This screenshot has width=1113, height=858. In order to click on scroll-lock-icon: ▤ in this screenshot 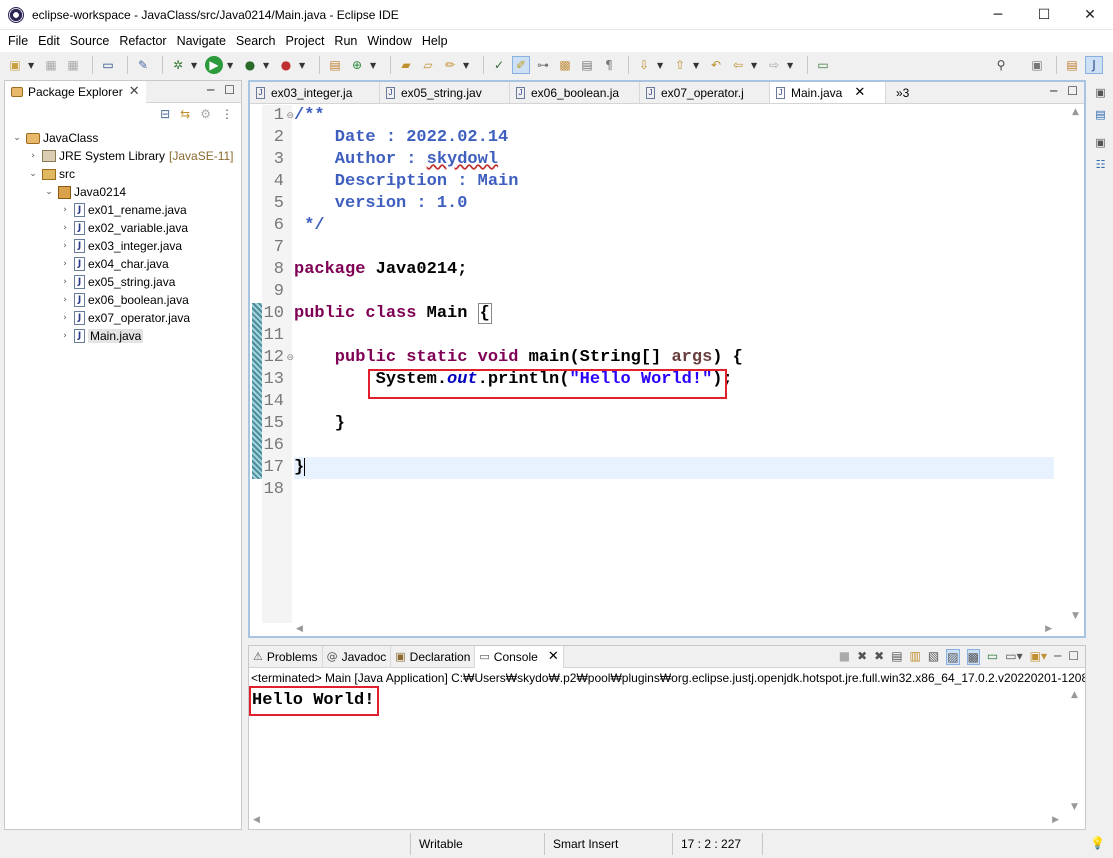, I will do `click(896, 657)`.